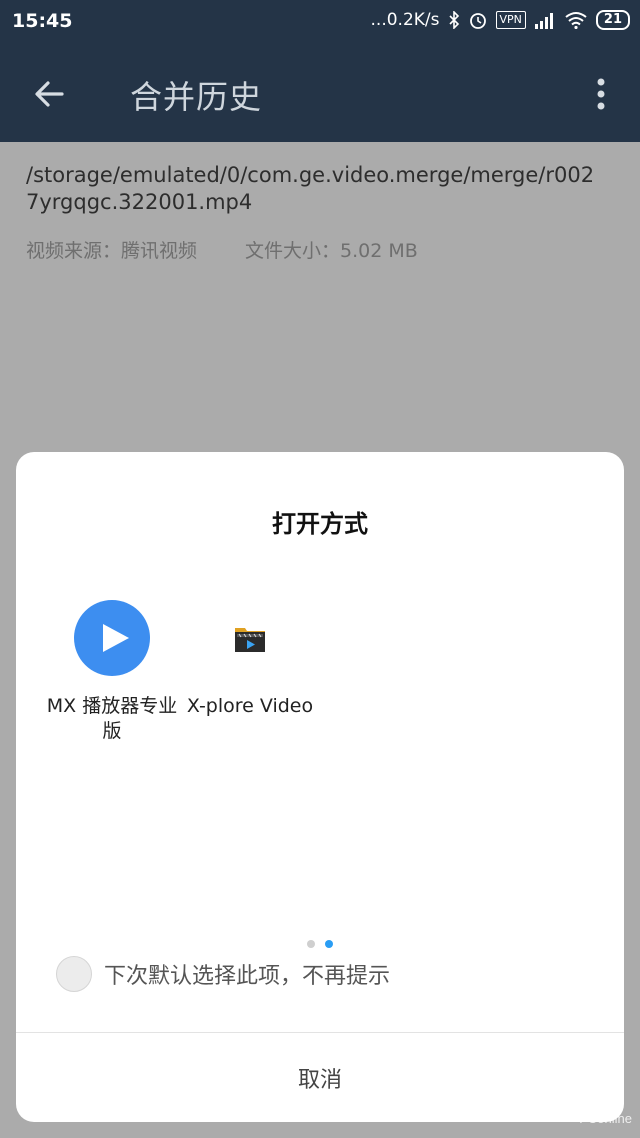  I want to click on remember-checkbox, so click(74, 974).